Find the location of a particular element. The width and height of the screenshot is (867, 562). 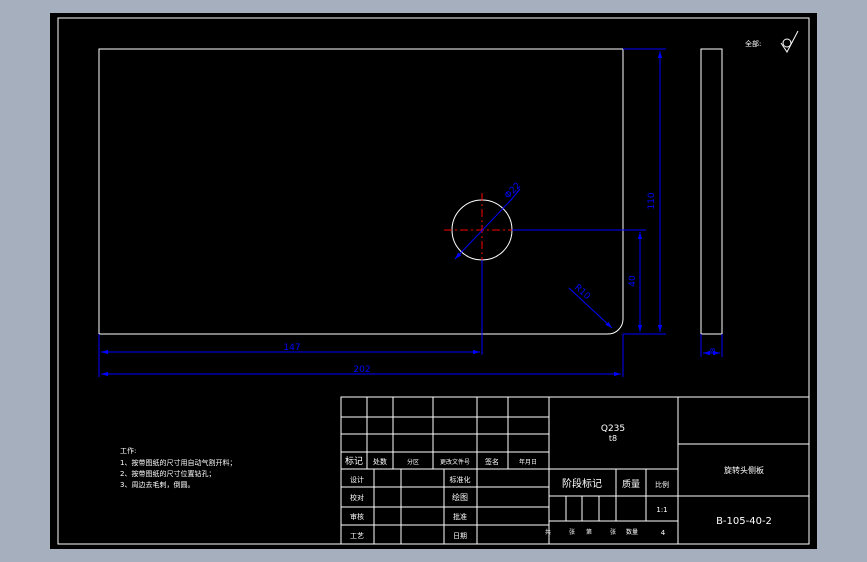

material: Q235 is located at coordinates (613, 429).